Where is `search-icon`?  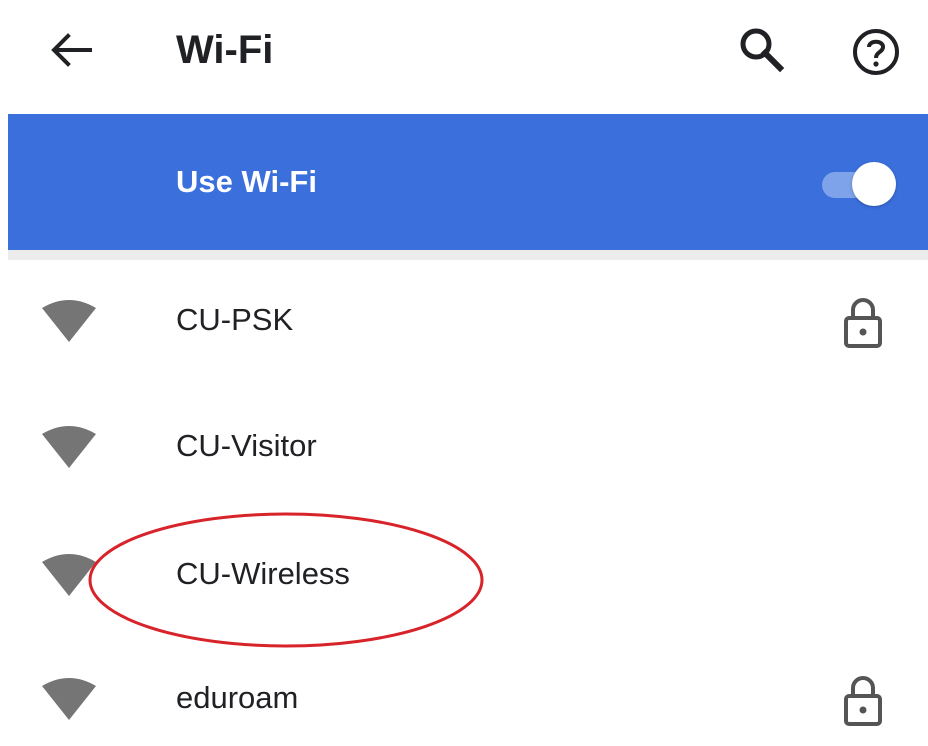 search-icon is located at coordinates (762, 50).